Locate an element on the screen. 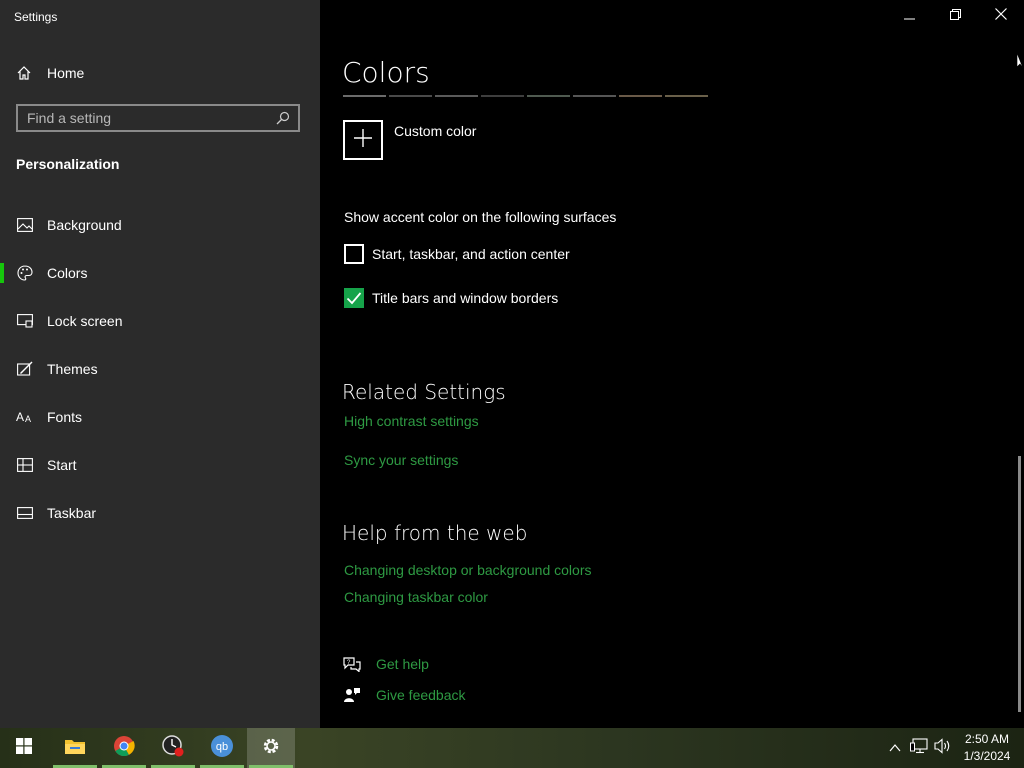 The height and width of the screenshot is (768, 1024). give-feedback-label: Give feedback is located at coordinates (421, 695).